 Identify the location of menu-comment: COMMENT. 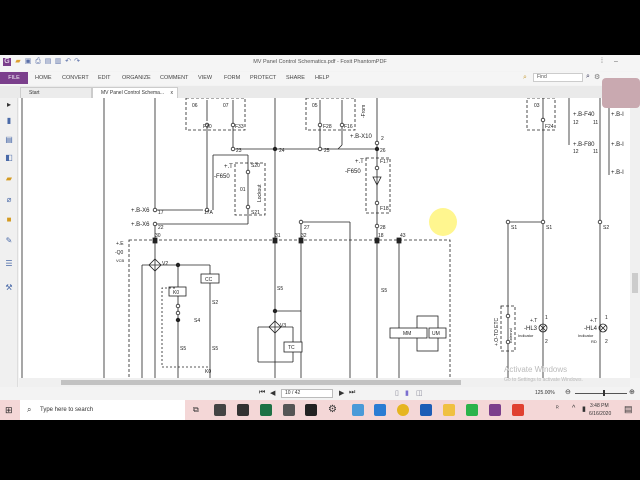
(174, 78).